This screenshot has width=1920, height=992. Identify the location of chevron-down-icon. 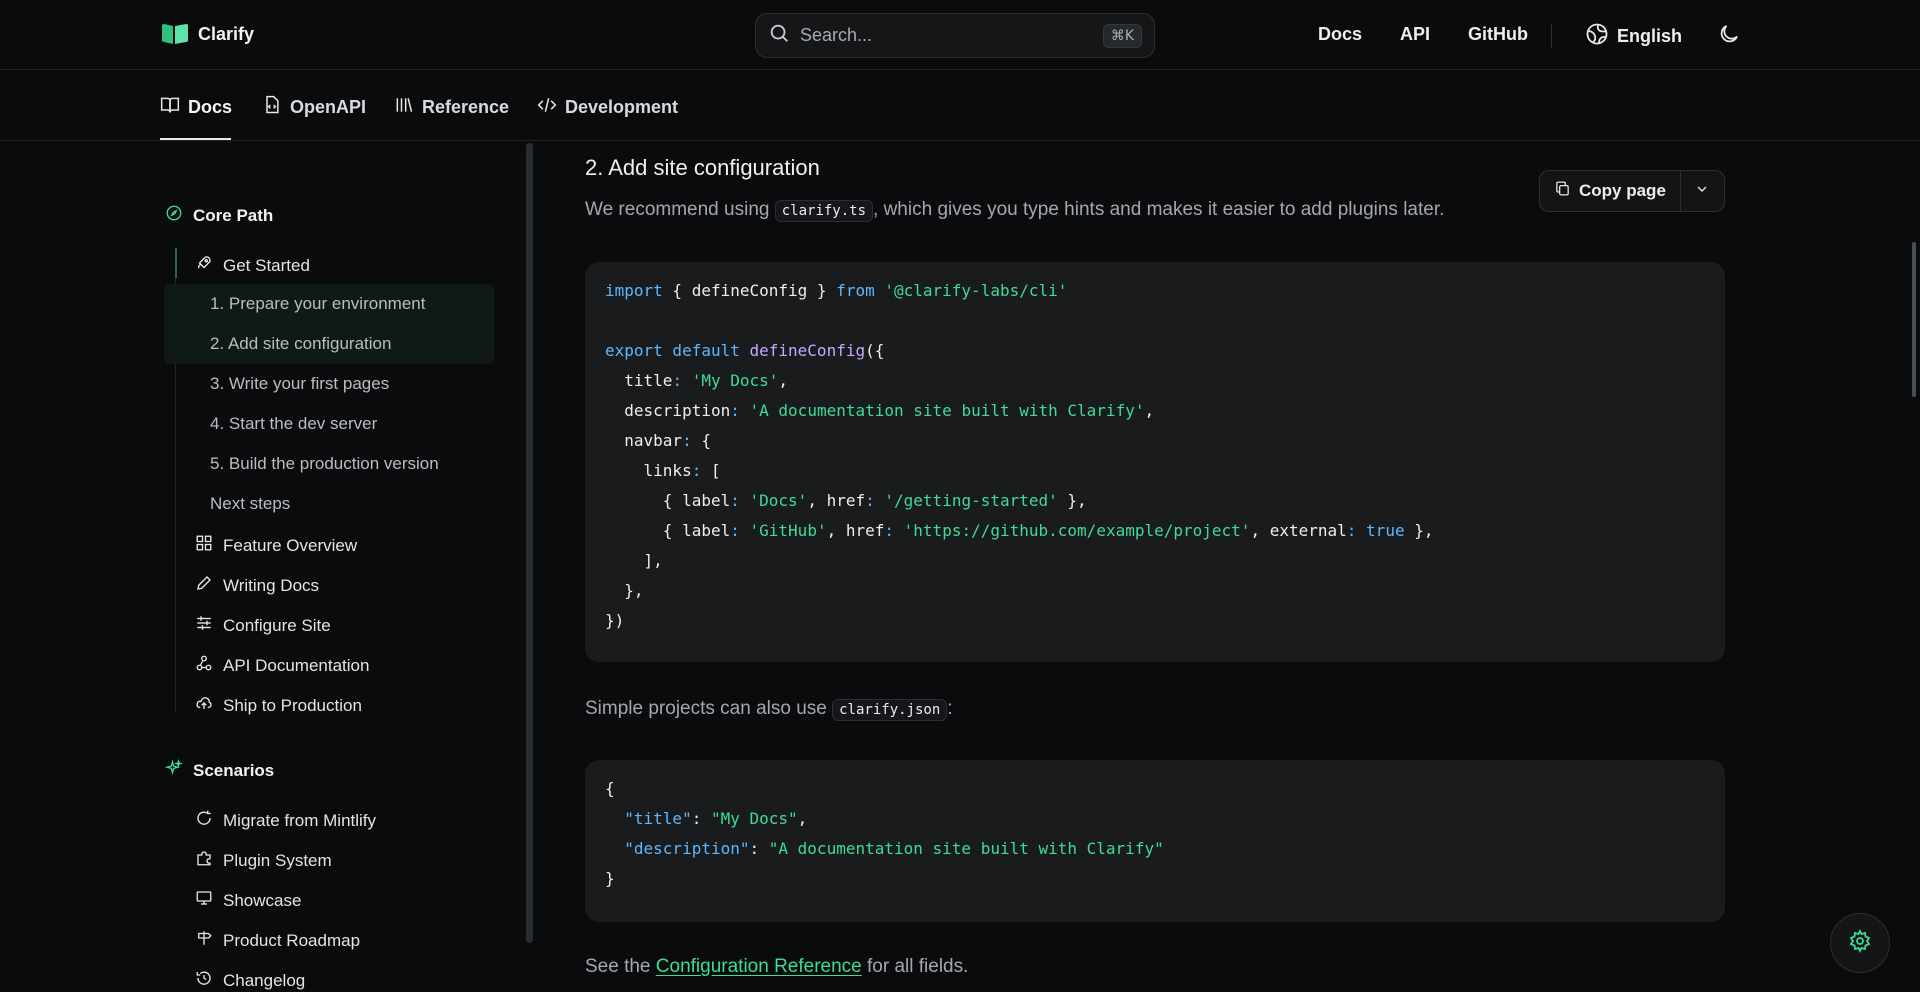
(1702, 191).